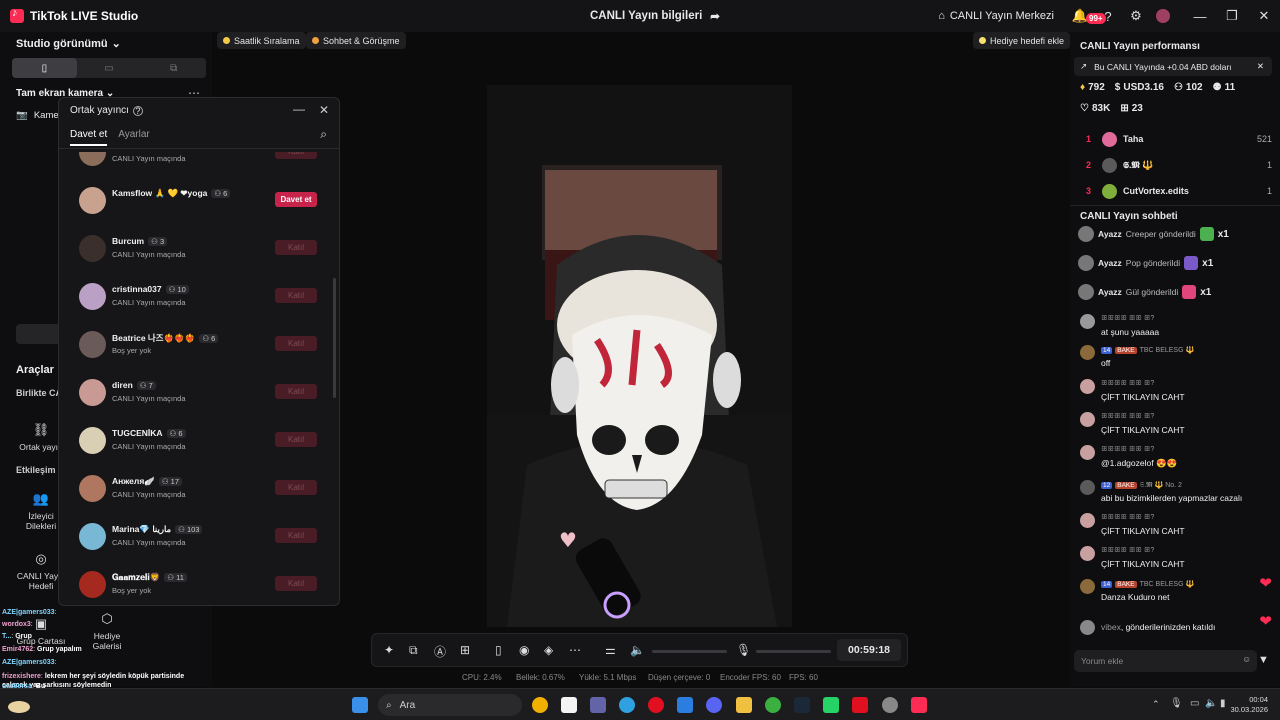 The height and width of the screenshot is (720, 1280). Describe the element at coordinates (324, 110) in the screenshot. I see `close-dialog-button: ✕` at that location.